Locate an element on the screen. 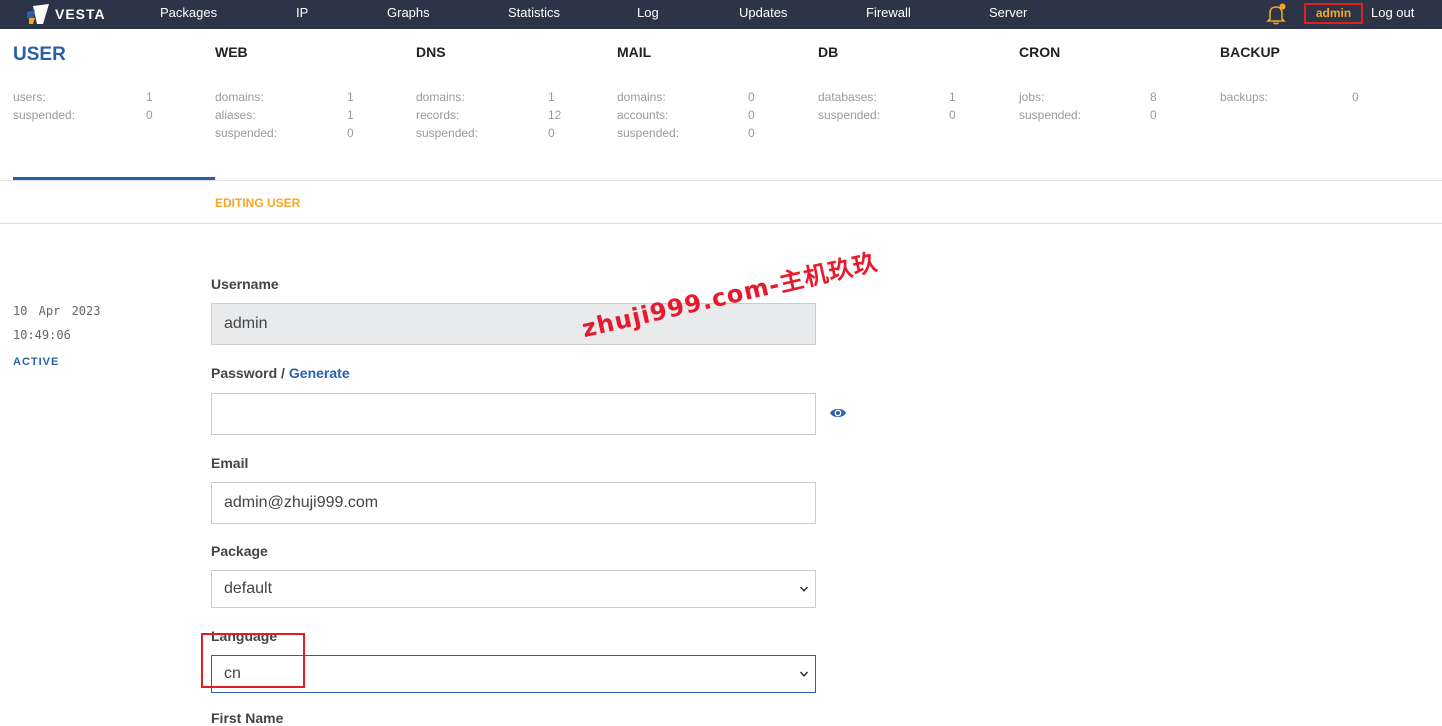 This screenshot has height=726, width=1442. stat-web: WEB domains: 1 aliases: 1 suspended: 0 is located at coordinates (315, 94).